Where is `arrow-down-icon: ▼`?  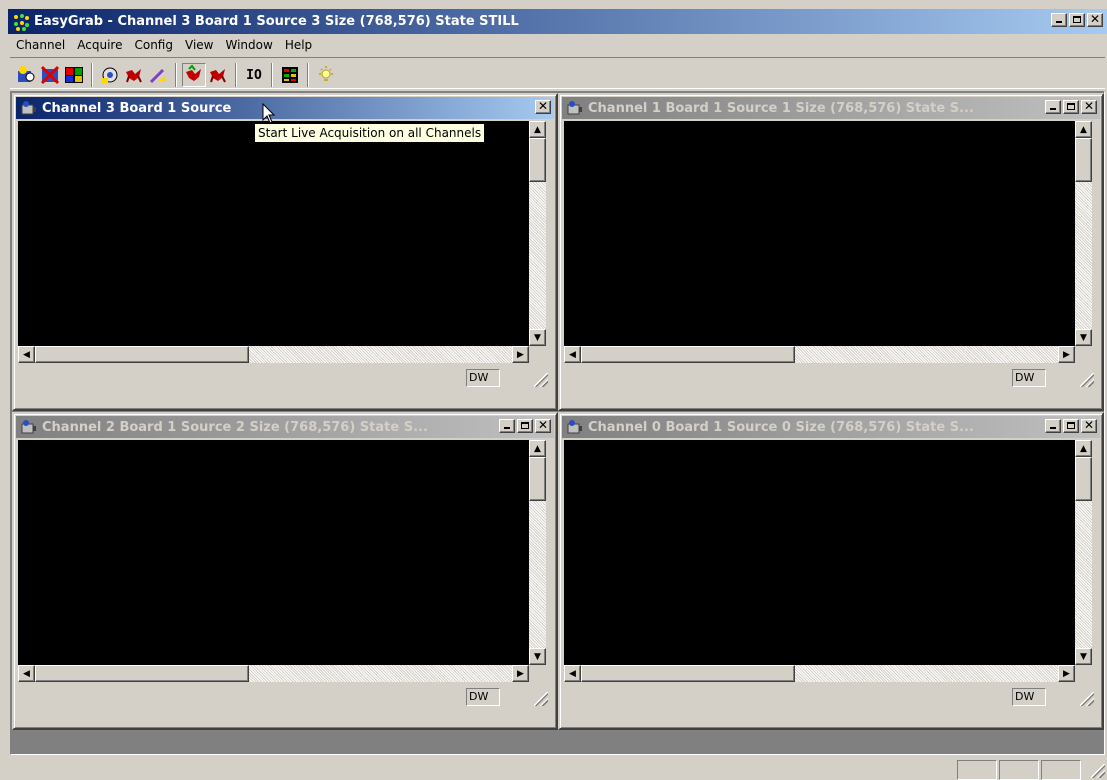 arrow-down-icon: ▼ is located at coordinates (537, 656).